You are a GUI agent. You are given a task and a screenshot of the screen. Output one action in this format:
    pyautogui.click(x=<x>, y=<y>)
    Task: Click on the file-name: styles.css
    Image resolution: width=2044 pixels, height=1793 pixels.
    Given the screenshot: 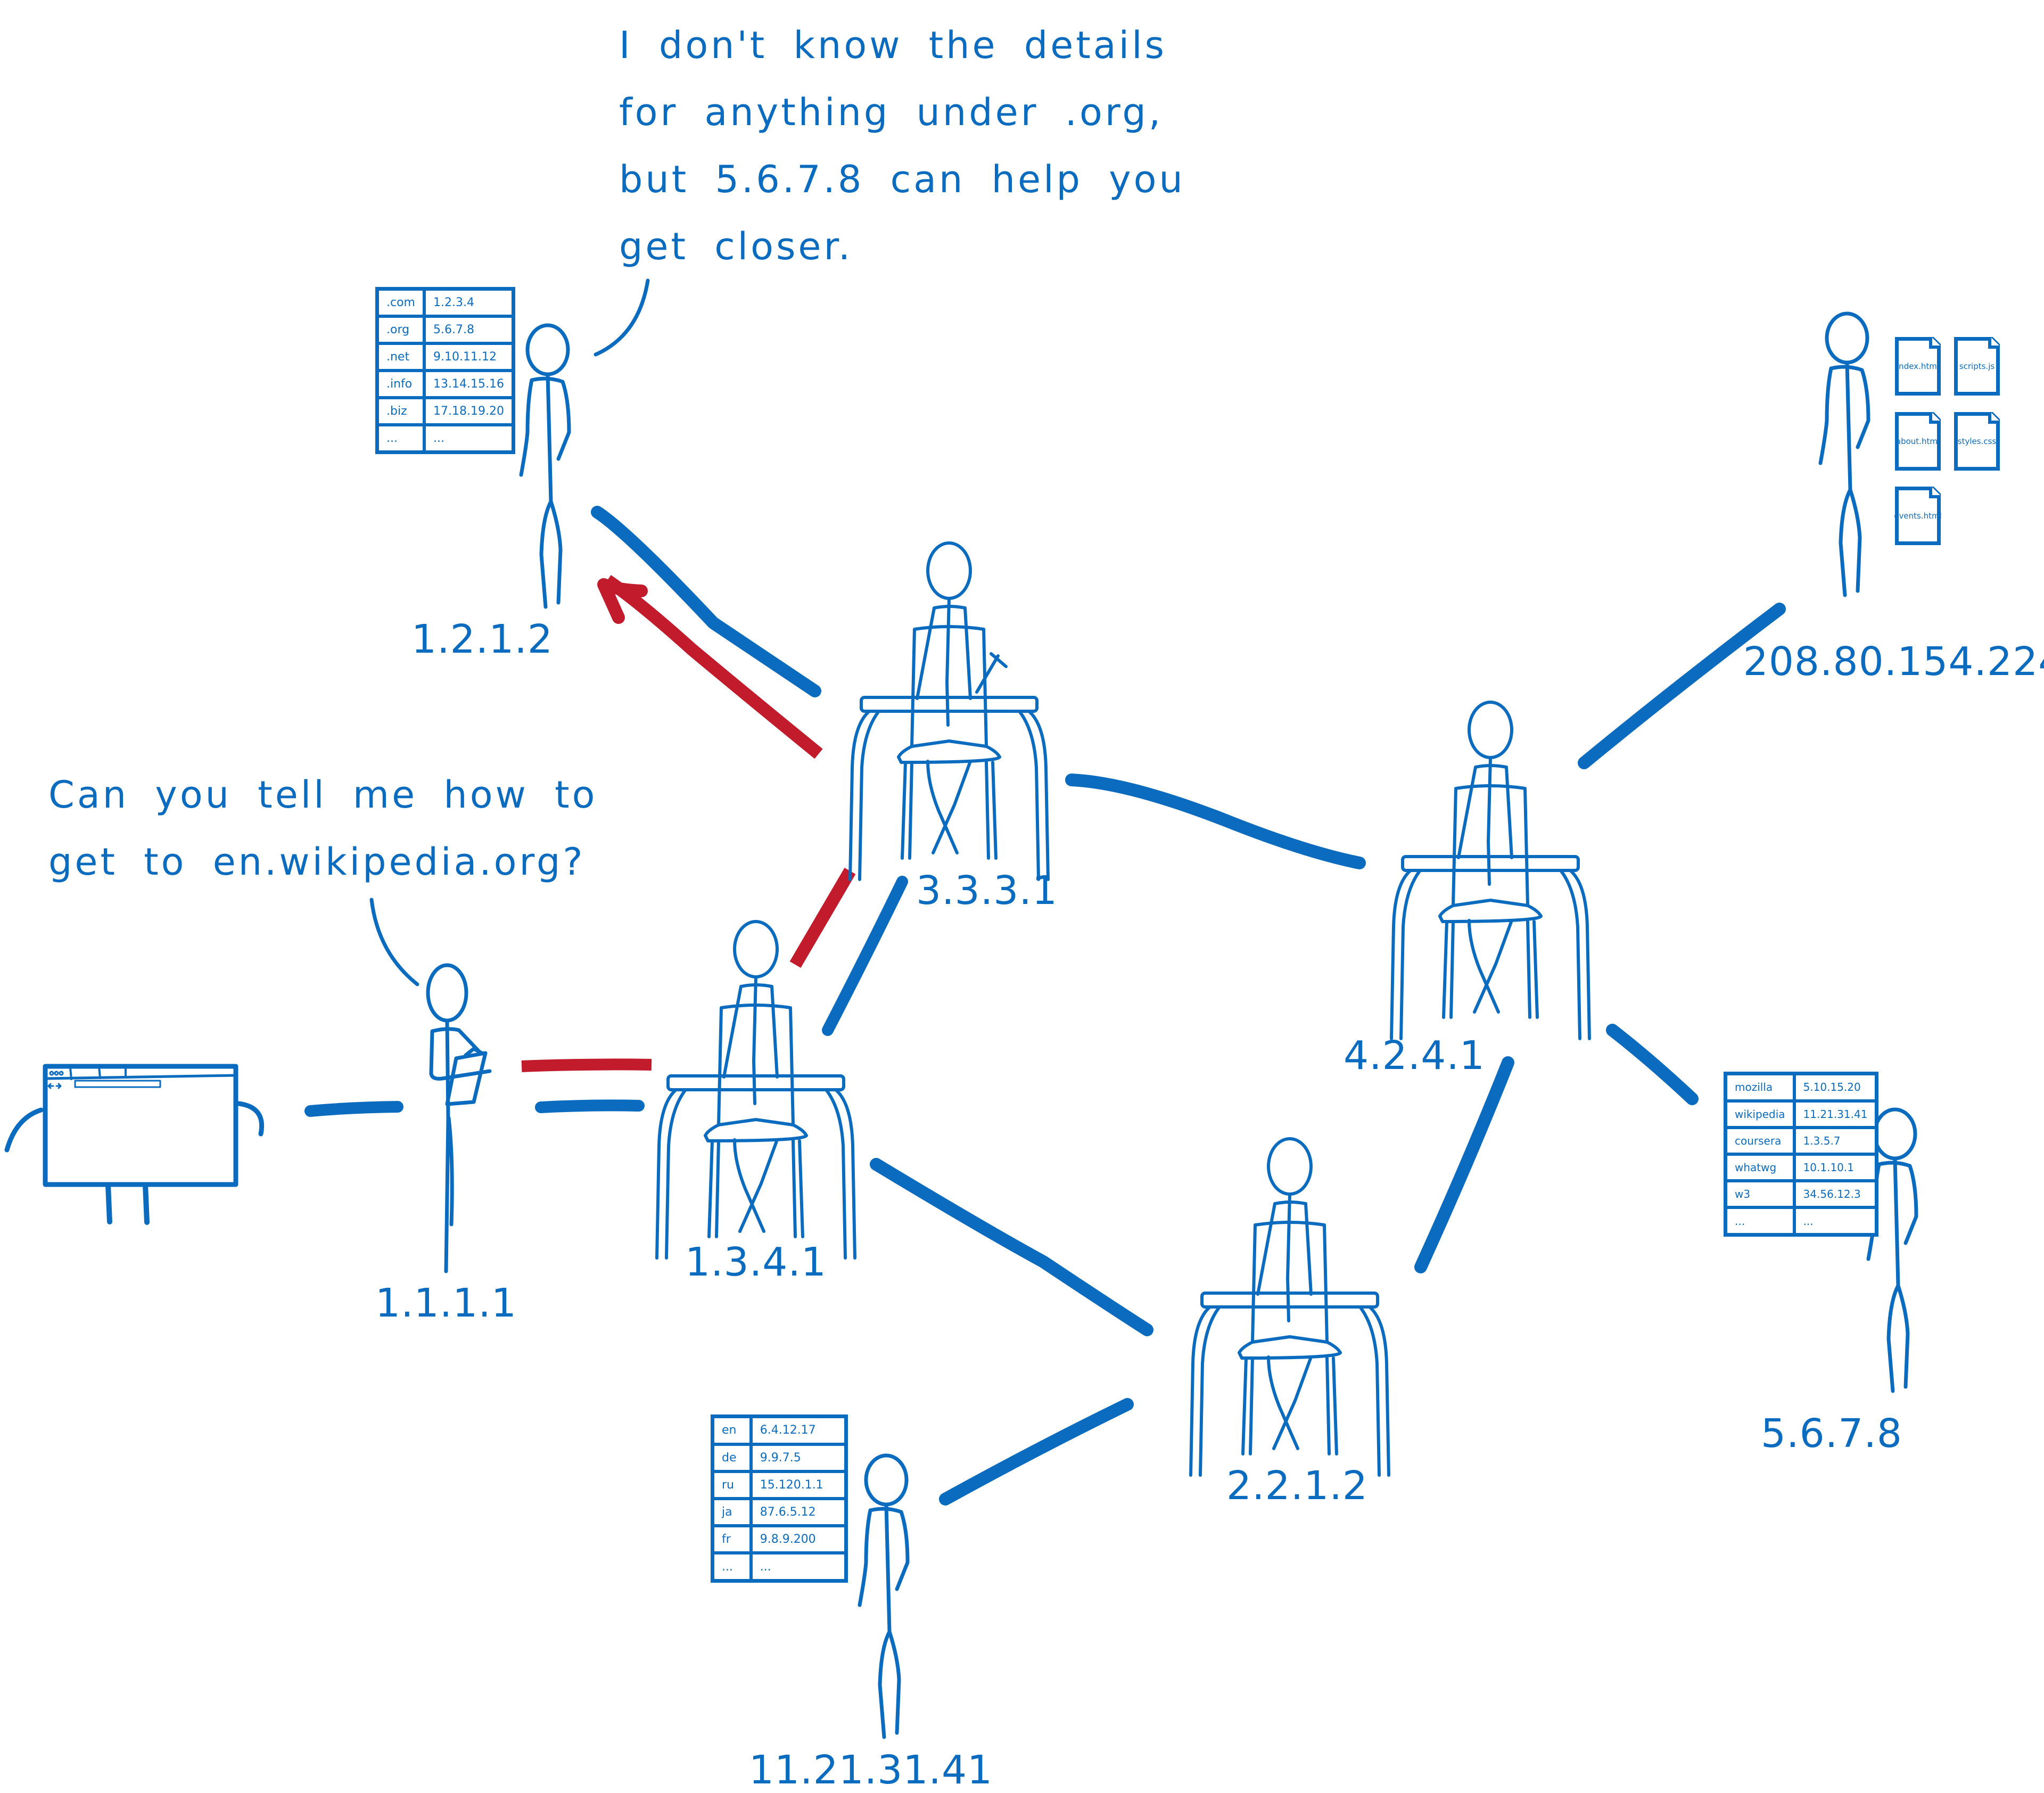 What is the action you would take?
    pyautogui.click(x=1977, y=442)
    